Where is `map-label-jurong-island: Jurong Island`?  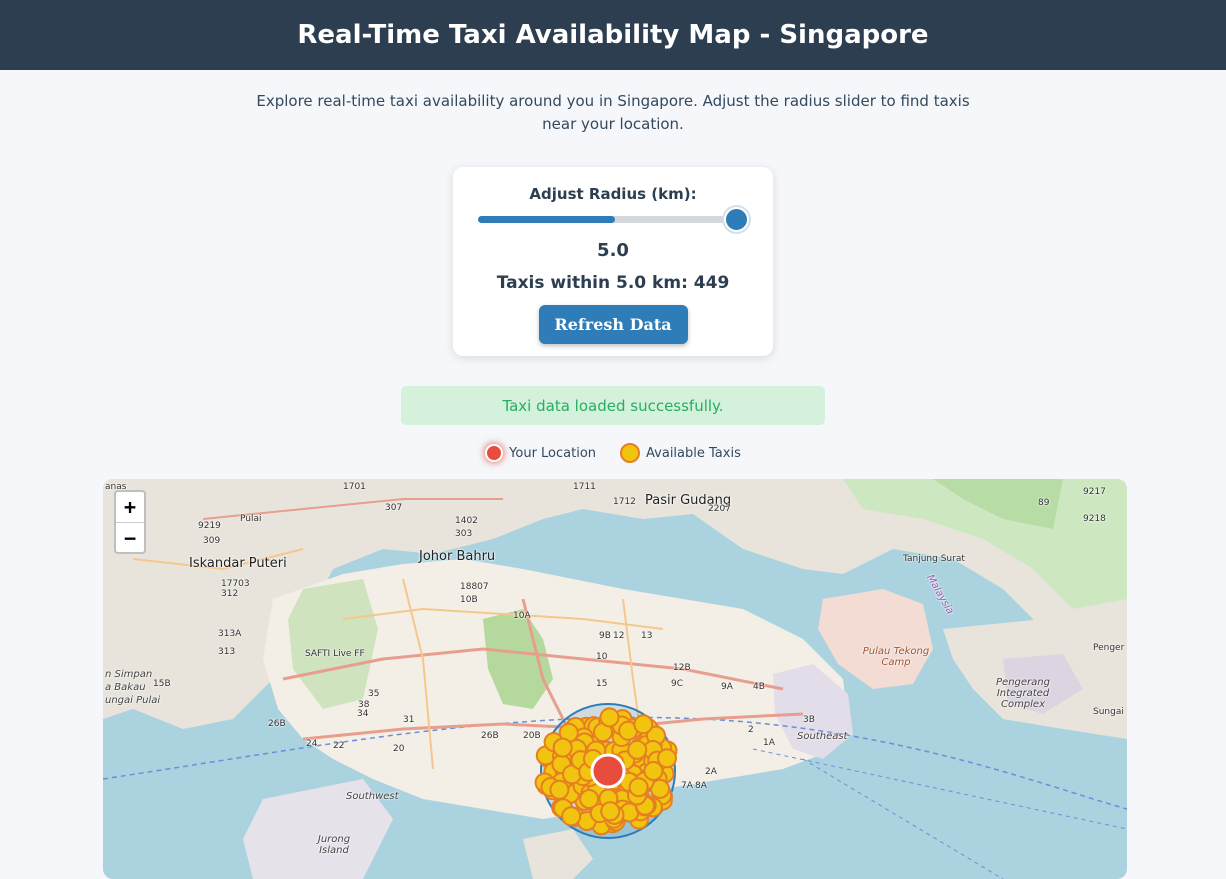
map-label-jurong-island: Jurong Island is located at coordinates (334, 845).